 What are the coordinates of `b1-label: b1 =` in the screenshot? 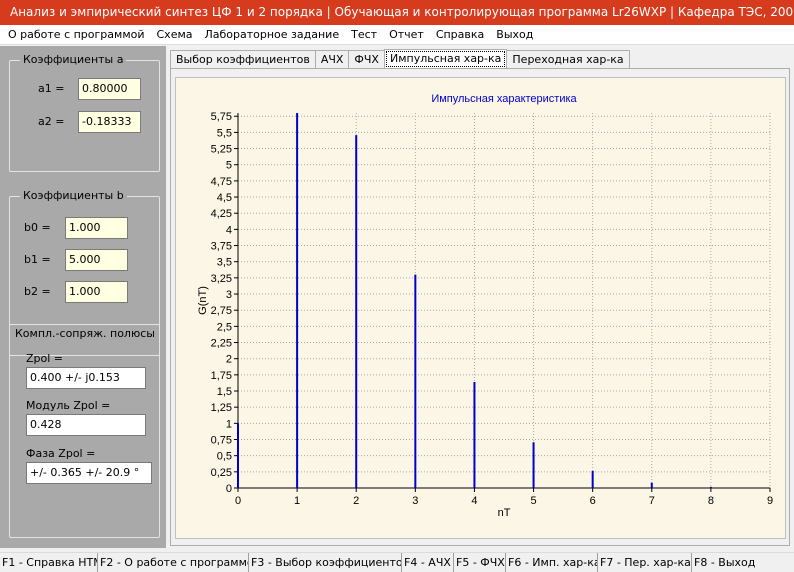 It's located at (37, 259).